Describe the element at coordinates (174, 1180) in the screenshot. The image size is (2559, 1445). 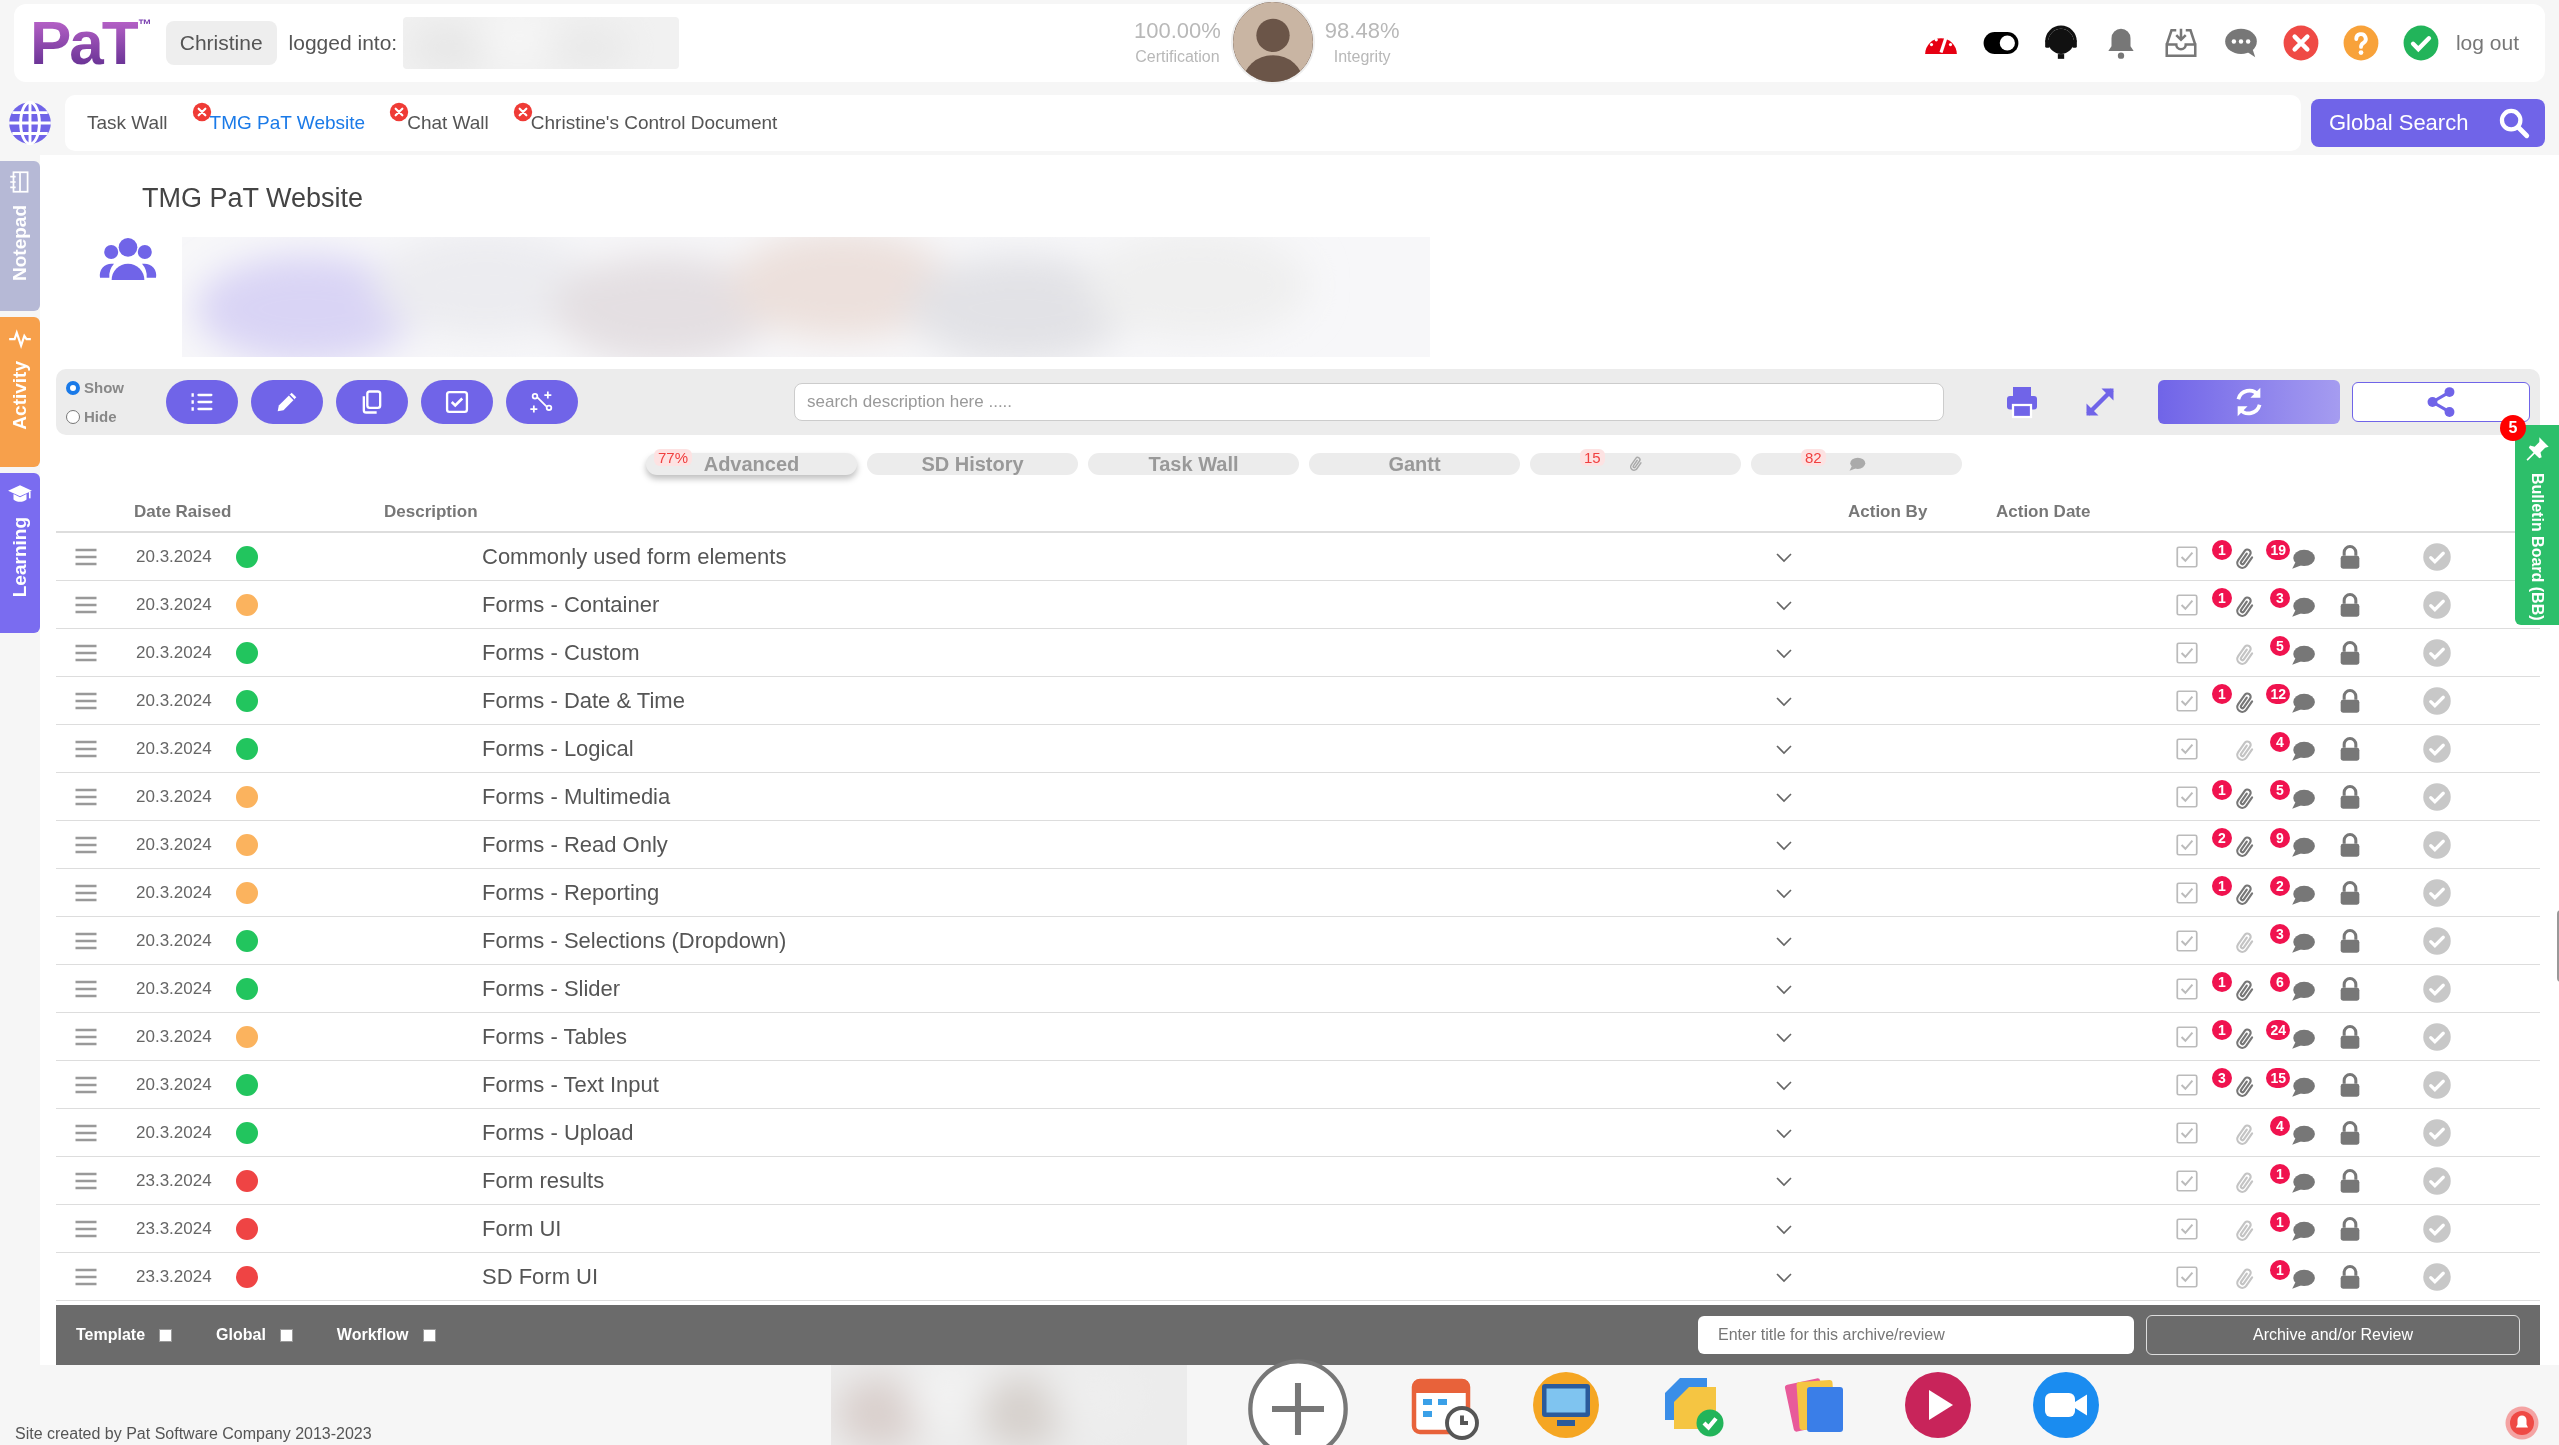
I see `date-cell-text: 23.3.2024` at that location.